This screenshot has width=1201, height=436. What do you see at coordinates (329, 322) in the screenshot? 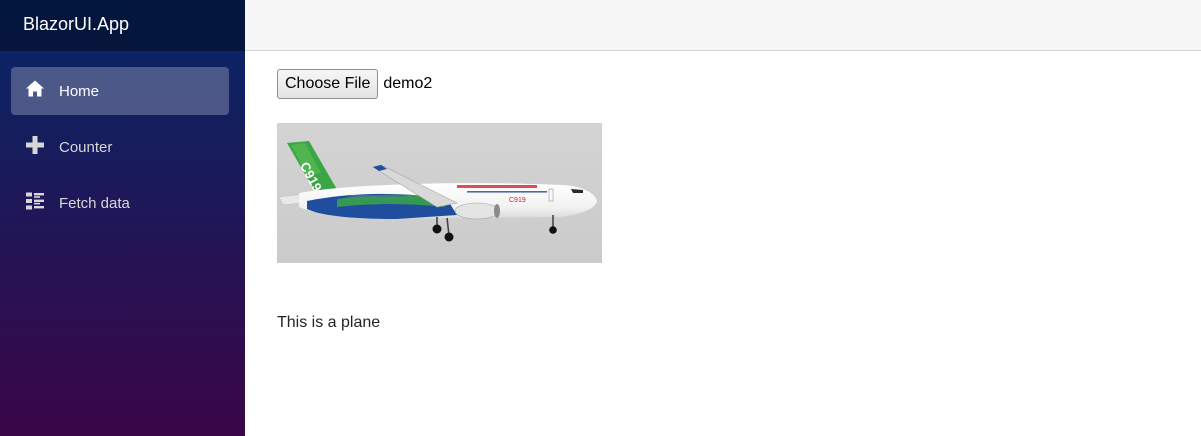
I see `image-caption: This is a plane` at bounding box center [329, 322].